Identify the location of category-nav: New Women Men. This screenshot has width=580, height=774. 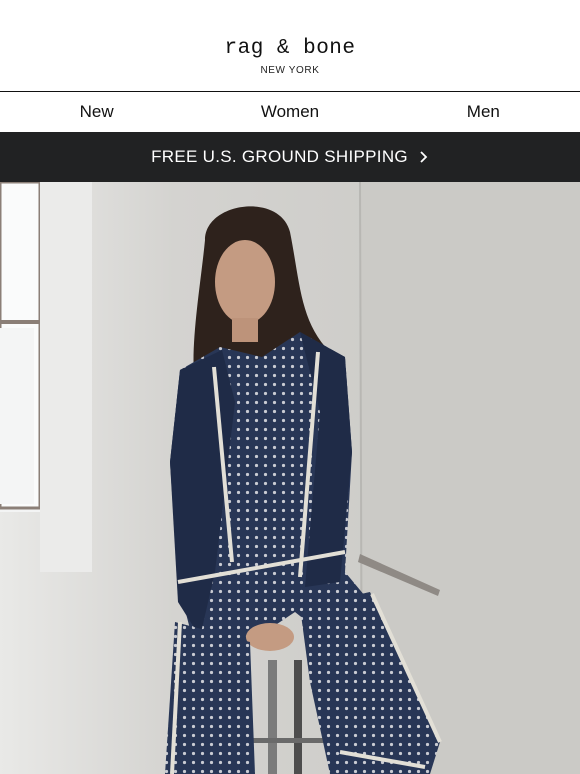
(290, 112).